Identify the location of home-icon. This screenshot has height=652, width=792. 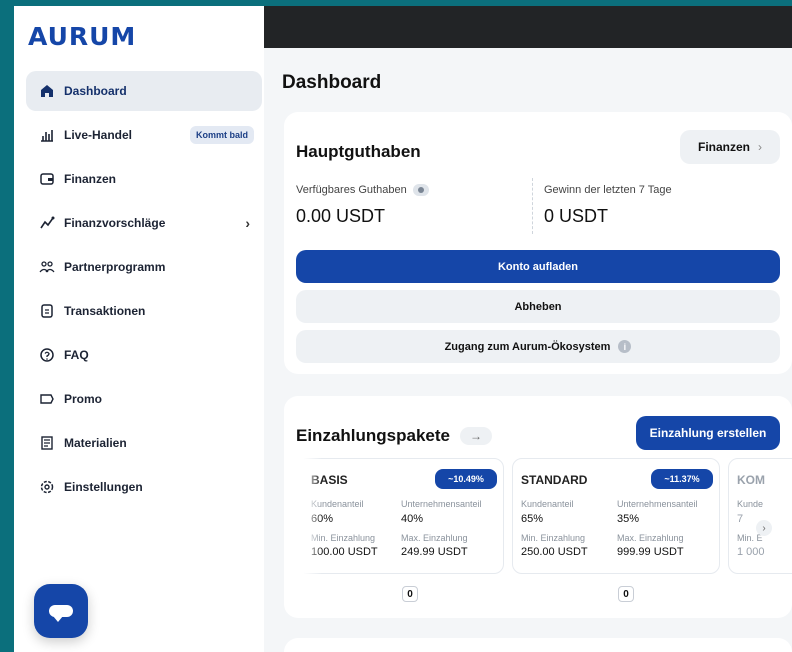
(47, 91).